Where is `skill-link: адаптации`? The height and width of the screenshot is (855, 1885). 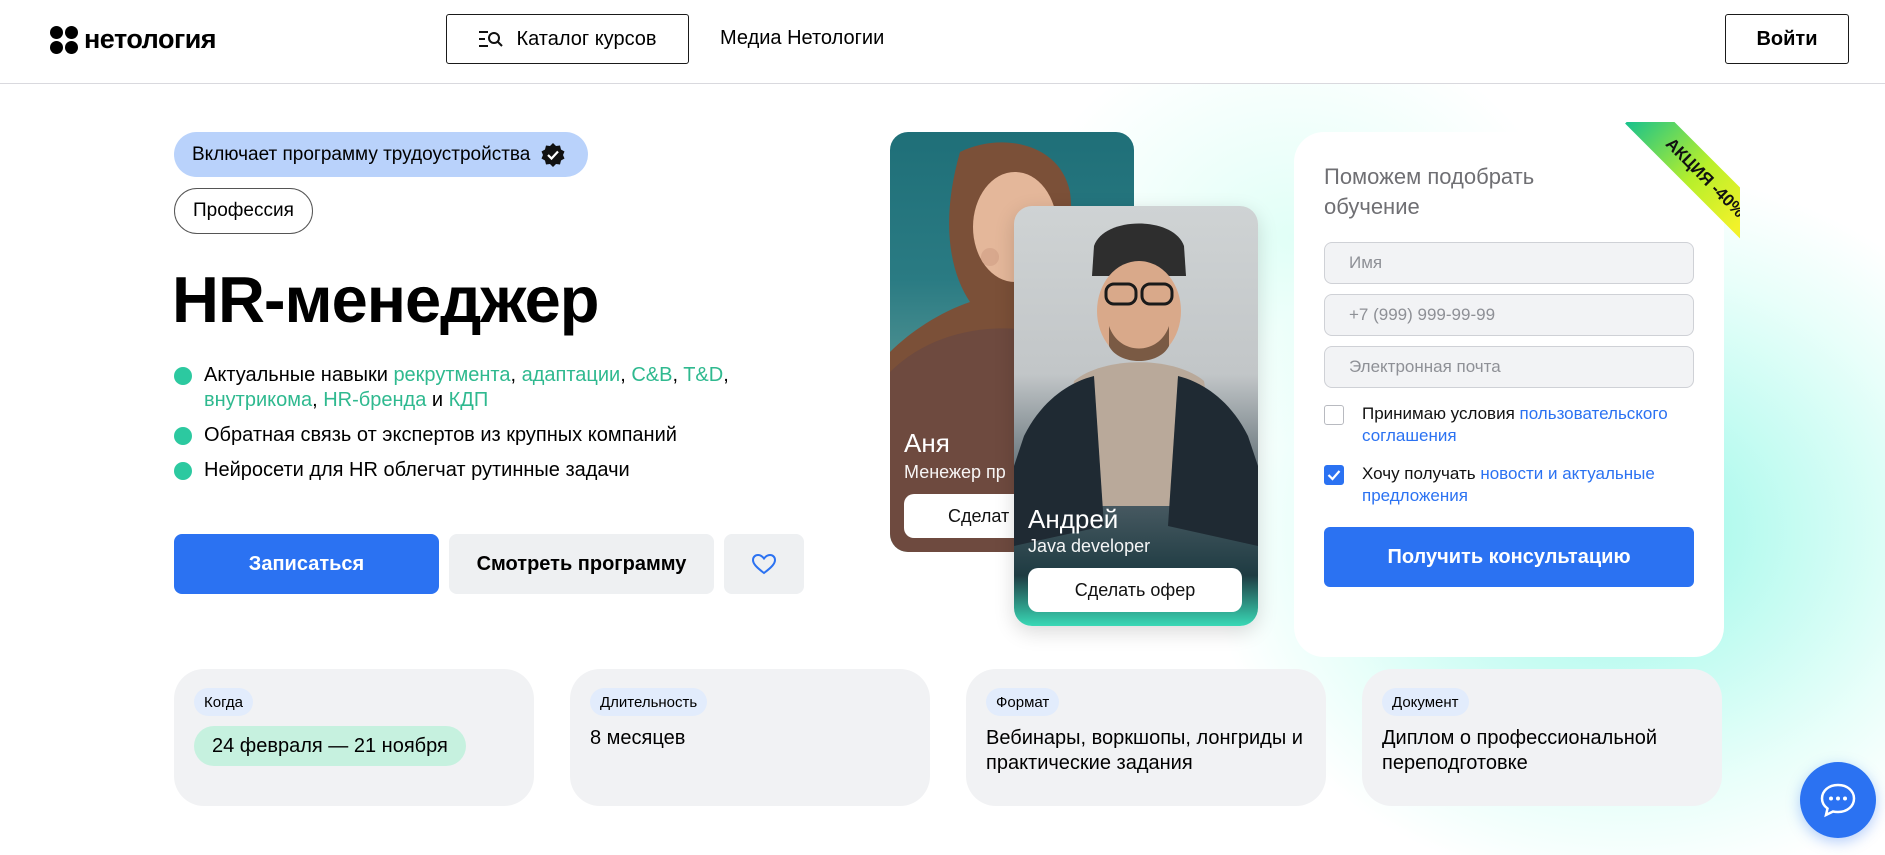 skill-link: адаптации is located at coordinates (571, 375).